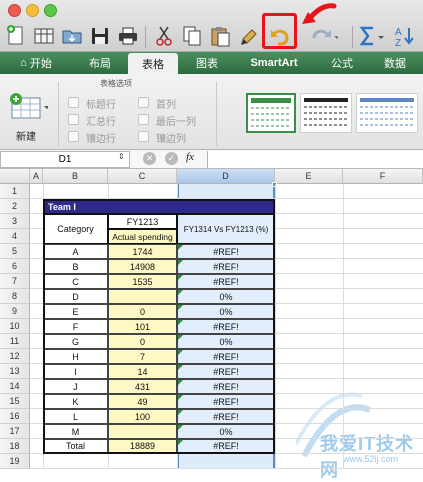 This screenshot has width=423, height=482. What do you see at coordinates (75, 176) in the screenshot?
I see `column-header-b: B` at bounding box center [75, 176].